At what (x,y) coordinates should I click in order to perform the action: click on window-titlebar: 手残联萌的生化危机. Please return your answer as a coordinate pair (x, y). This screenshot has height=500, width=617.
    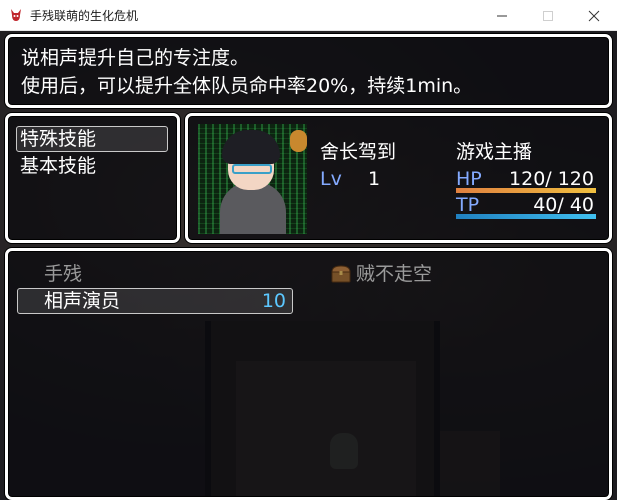
    Looking at the image, I should click on (308, 15).